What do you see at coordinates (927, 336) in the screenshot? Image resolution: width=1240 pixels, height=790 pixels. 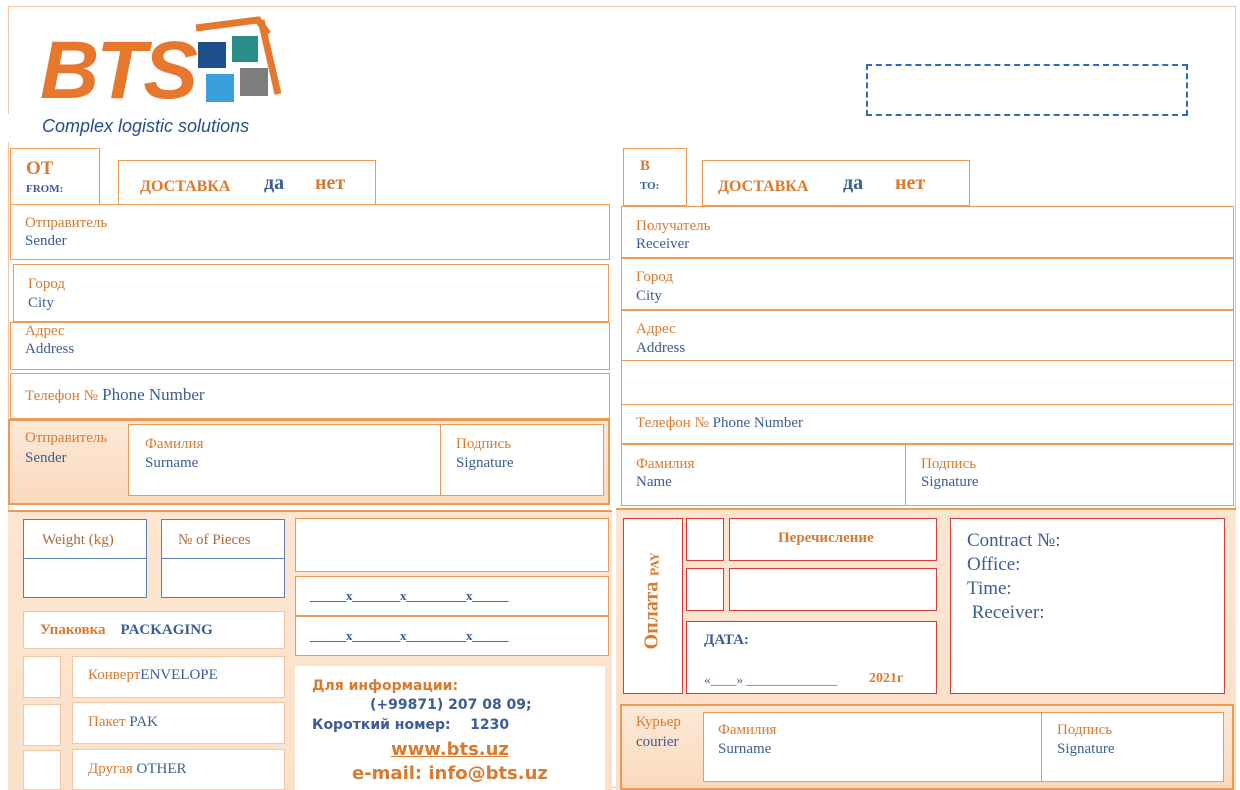 I see `receiver-address-field` at bounding box center [927, 336].